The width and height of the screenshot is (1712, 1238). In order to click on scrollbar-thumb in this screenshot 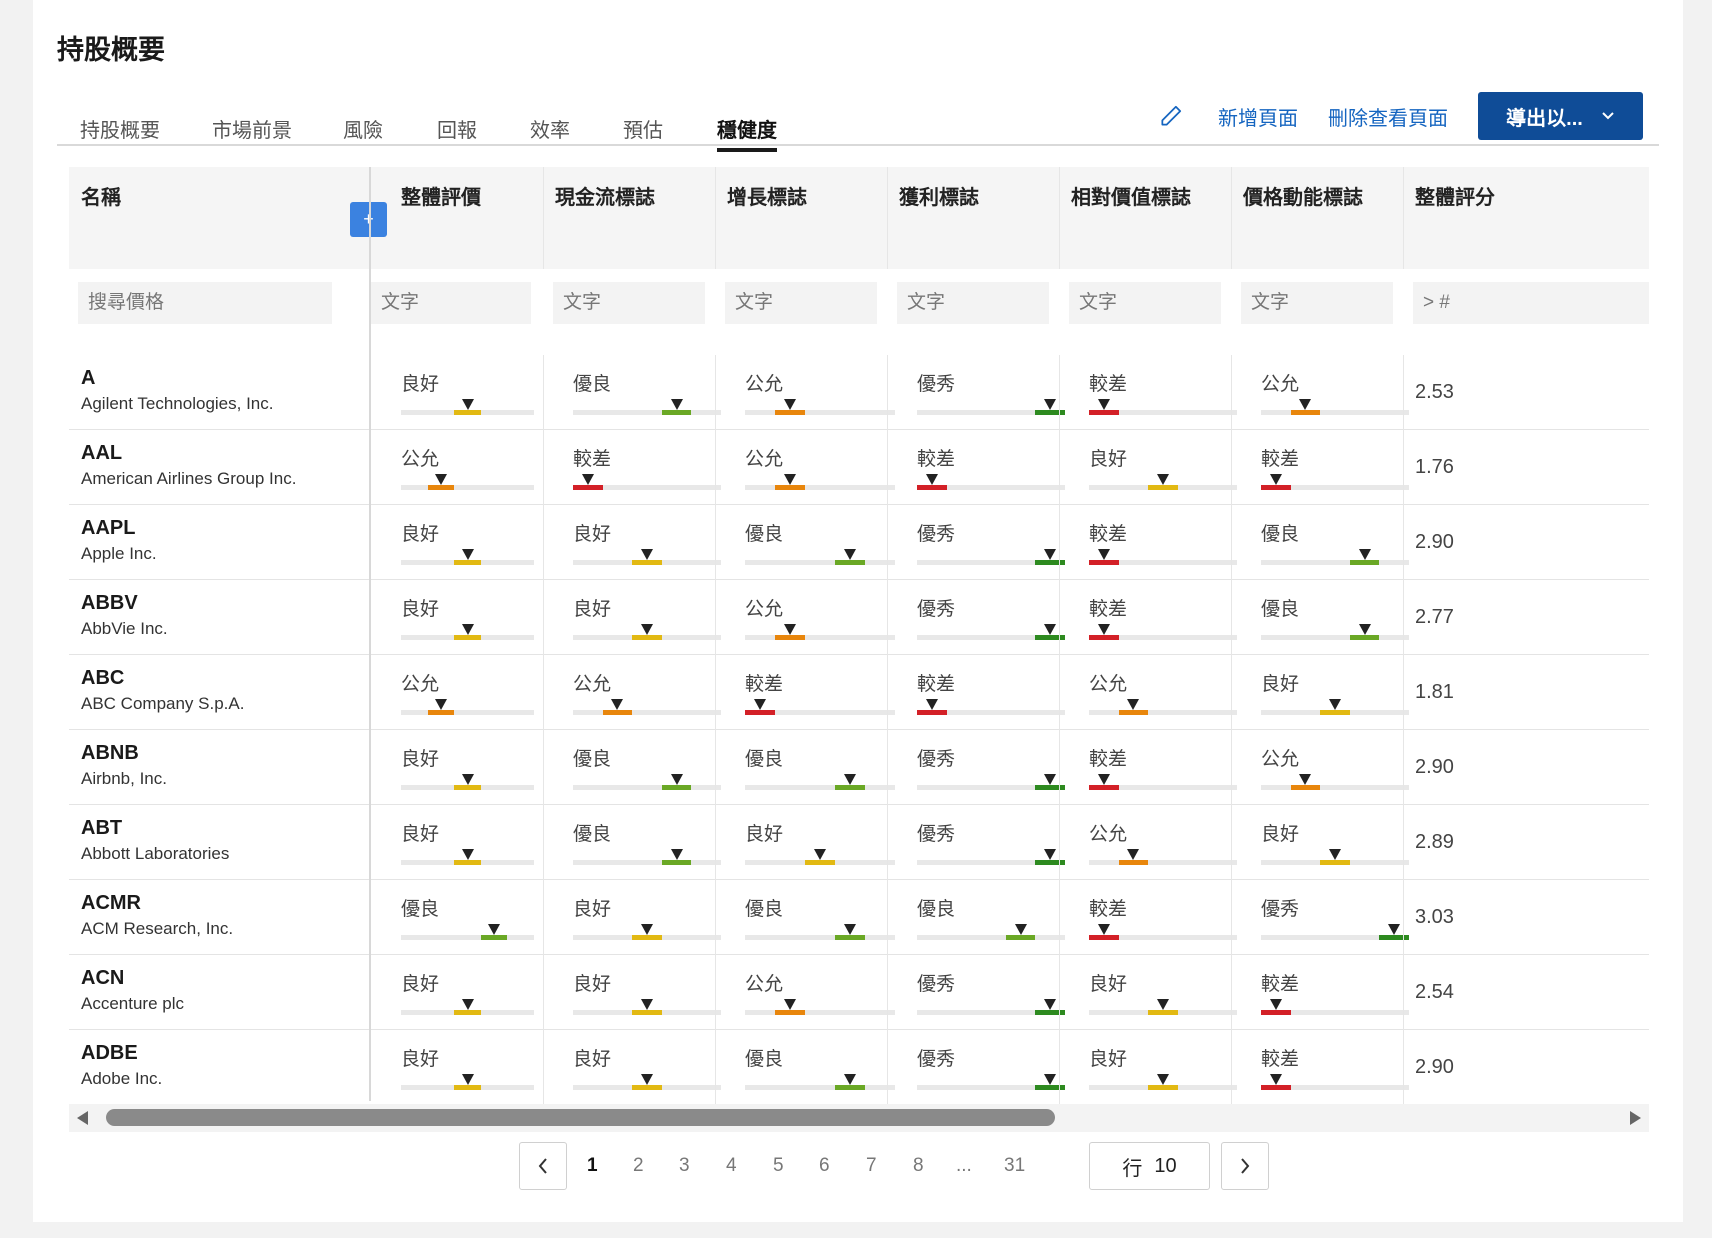, I will do `click(580, 1117)`.